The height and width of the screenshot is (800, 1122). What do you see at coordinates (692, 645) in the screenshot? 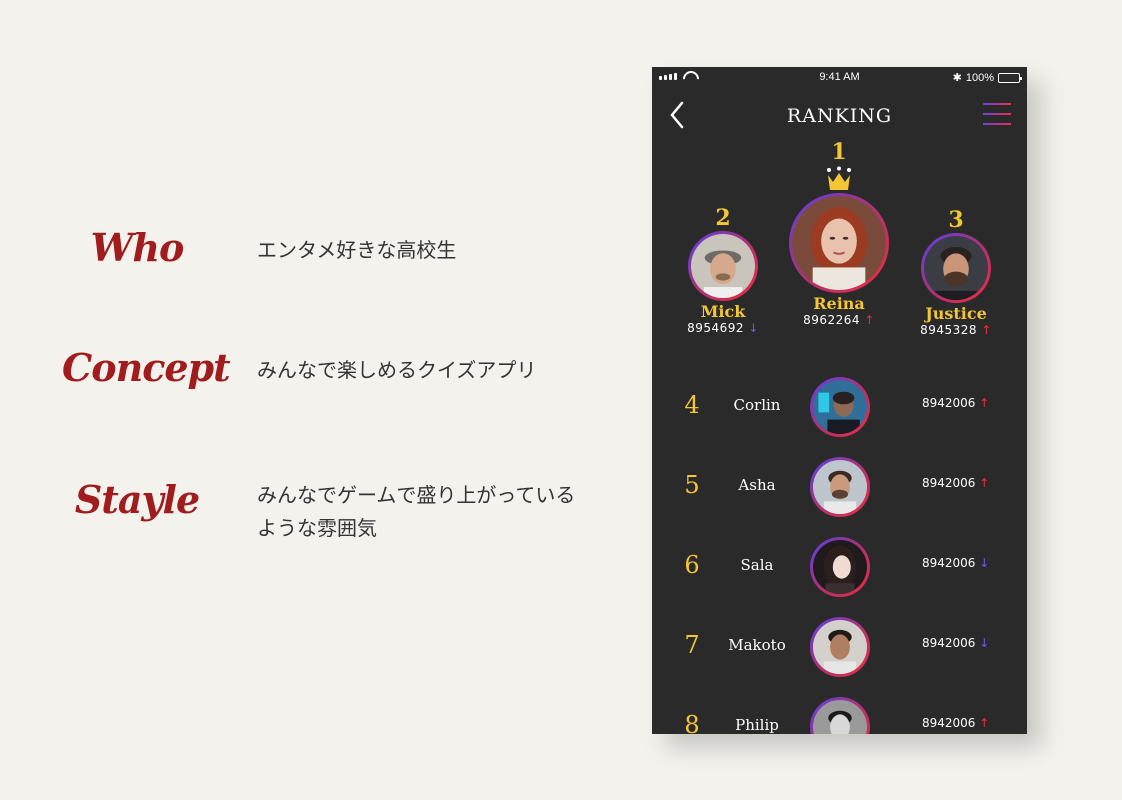
I see `row-rank: 7` at bounding box center [692, 645].